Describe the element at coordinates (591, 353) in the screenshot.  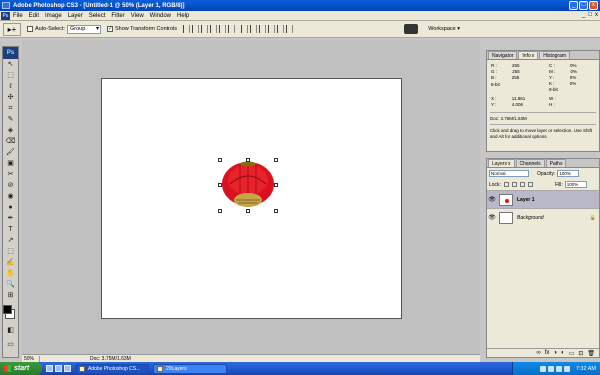
I see `delete-layer-icon: 🗑` at that location.